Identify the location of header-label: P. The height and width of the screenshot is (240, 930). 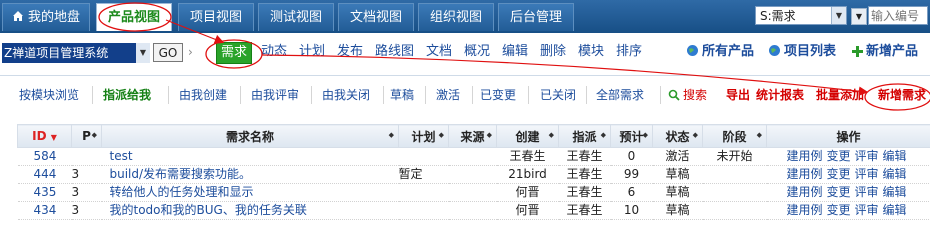
(86, 136).